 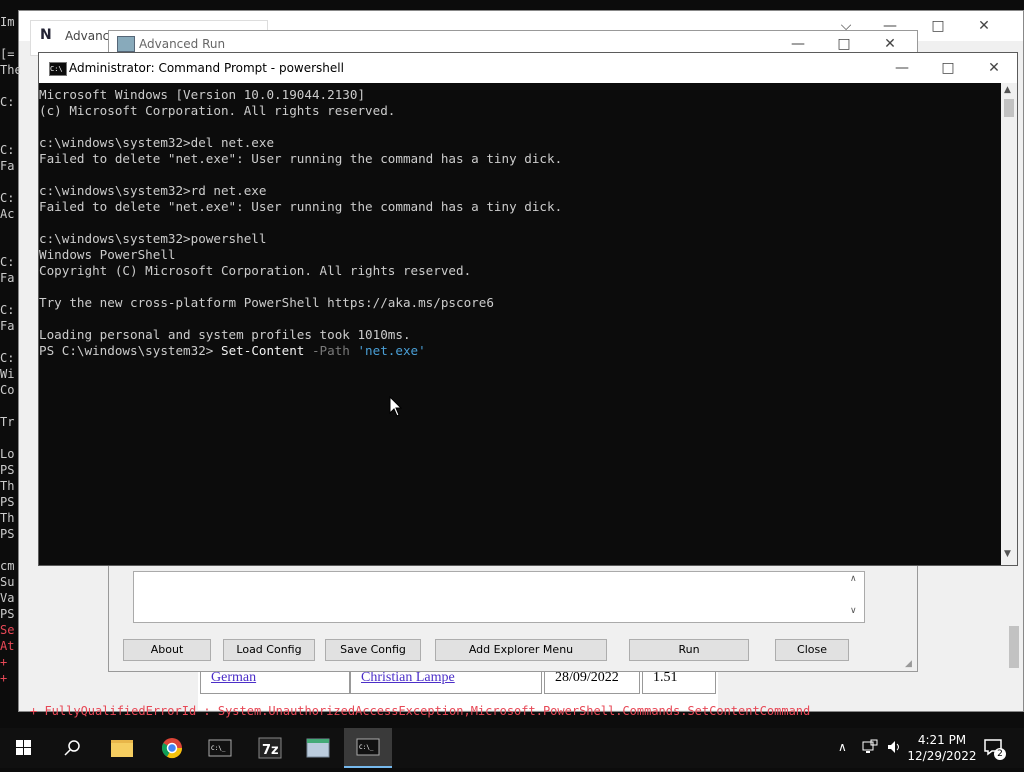 What do you see at coordinates (72, 748) in the screenshot?
I see `search-button` at bounding box center [72, 748].